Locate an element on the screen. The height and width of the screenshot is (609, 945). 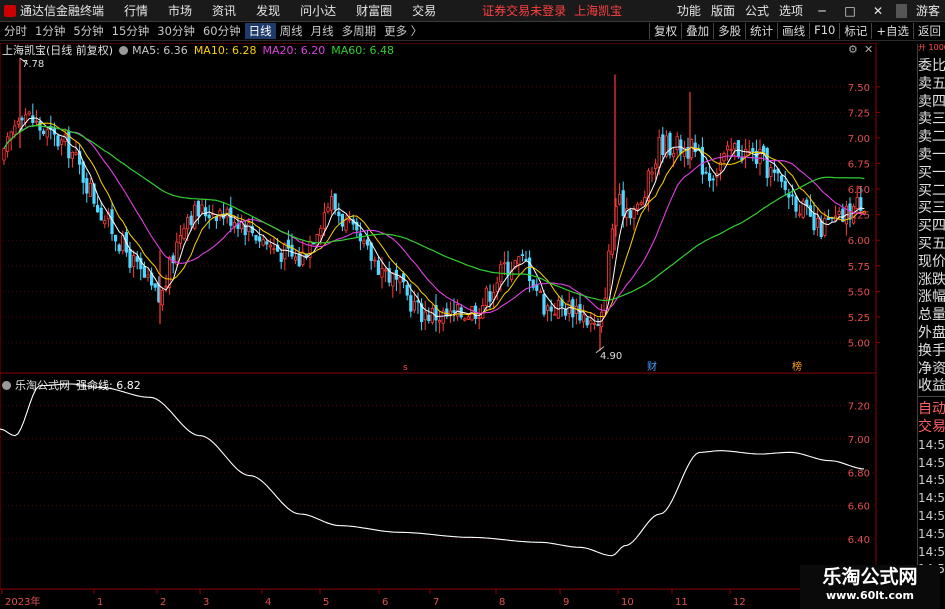
close-icon: ✕ is located at coordinates (878, 11).